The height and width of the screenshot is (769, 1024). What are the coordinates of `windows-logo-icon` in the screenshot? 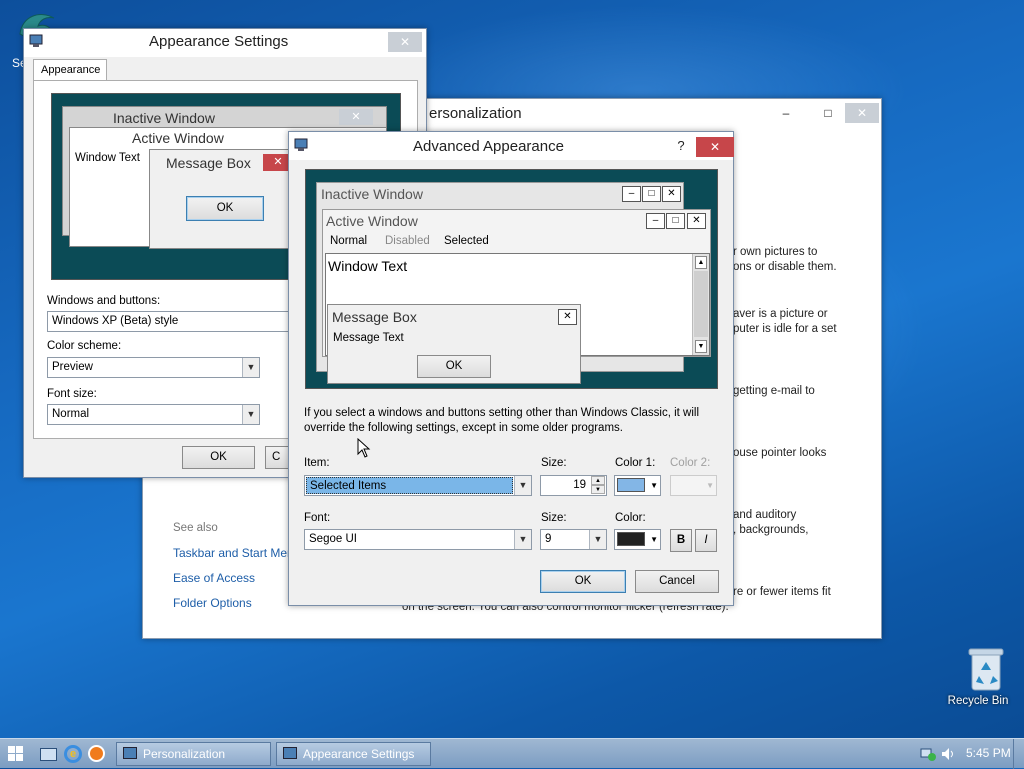 It's located at (15, 753).